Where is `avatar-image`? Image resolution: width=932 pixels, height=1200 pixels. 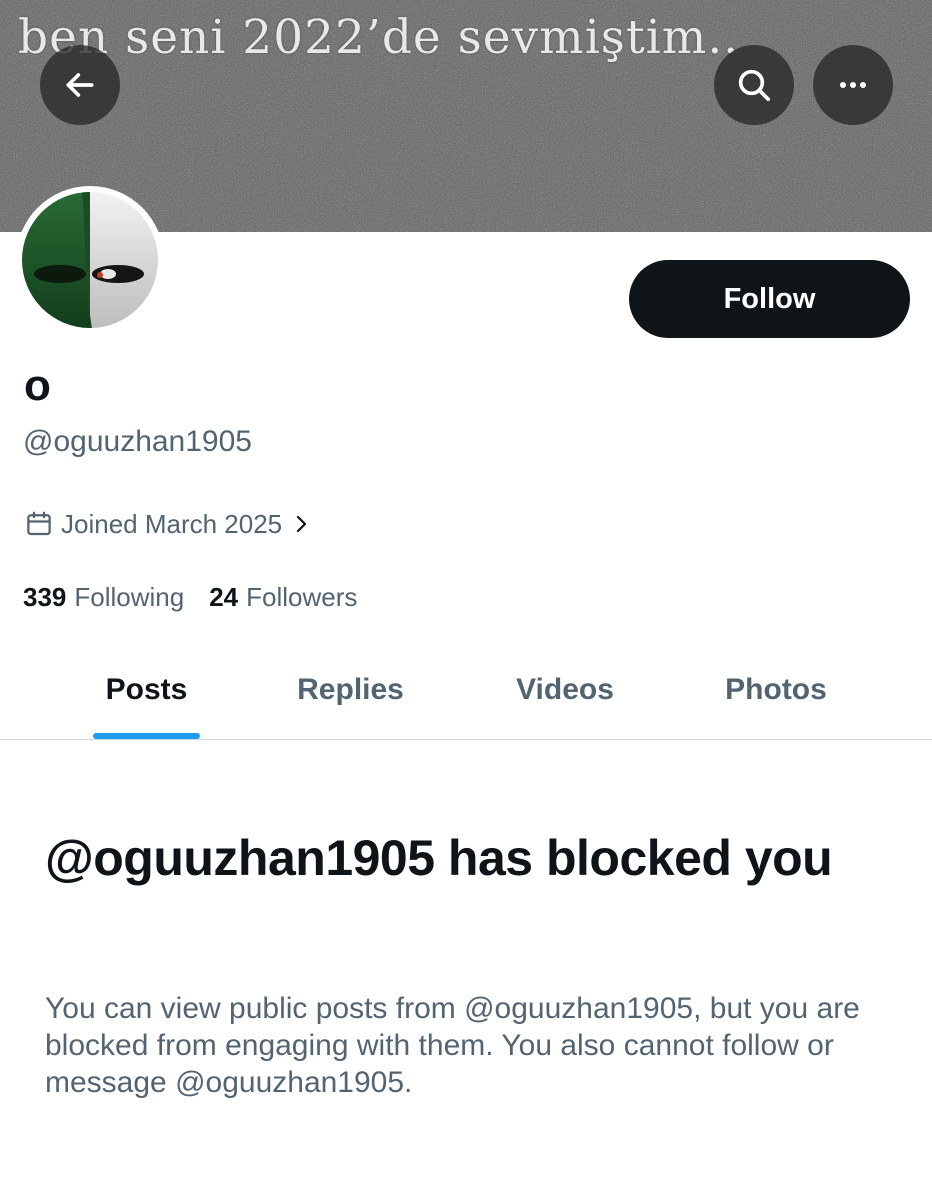
avatar-image is located at coordinates (90, 260).